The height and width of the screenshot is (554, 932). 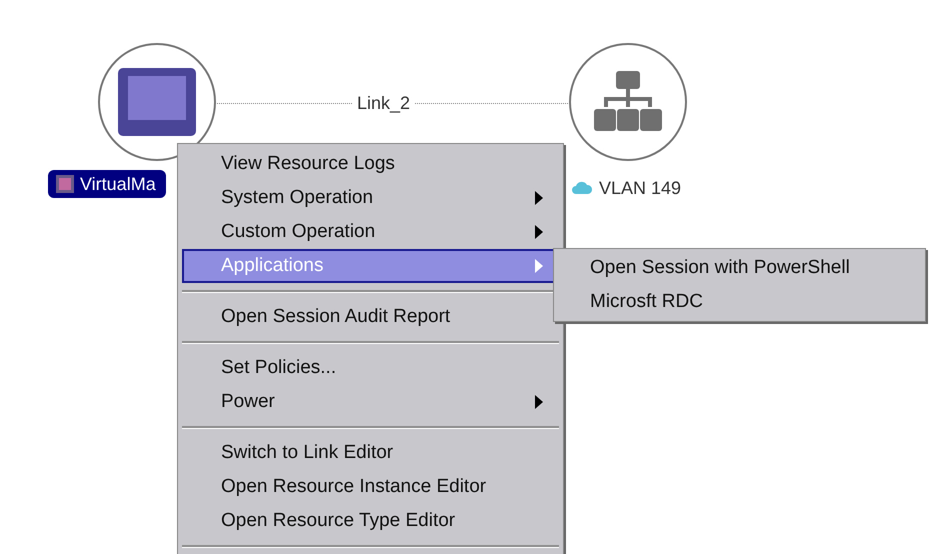 What do you see at coordinates (739, 302) in the screenshot?
I see `menu-item: Microsft RDC` at bounding box center [739, 302].